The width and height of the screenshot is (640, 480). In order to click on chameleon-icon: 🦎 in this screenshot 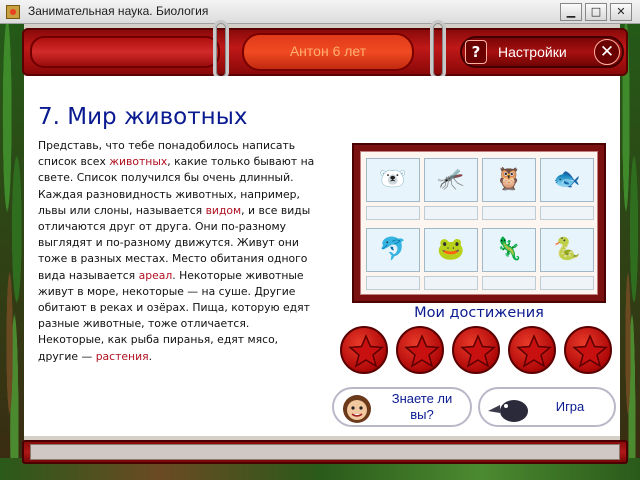, I will do `click(509, 249)`.